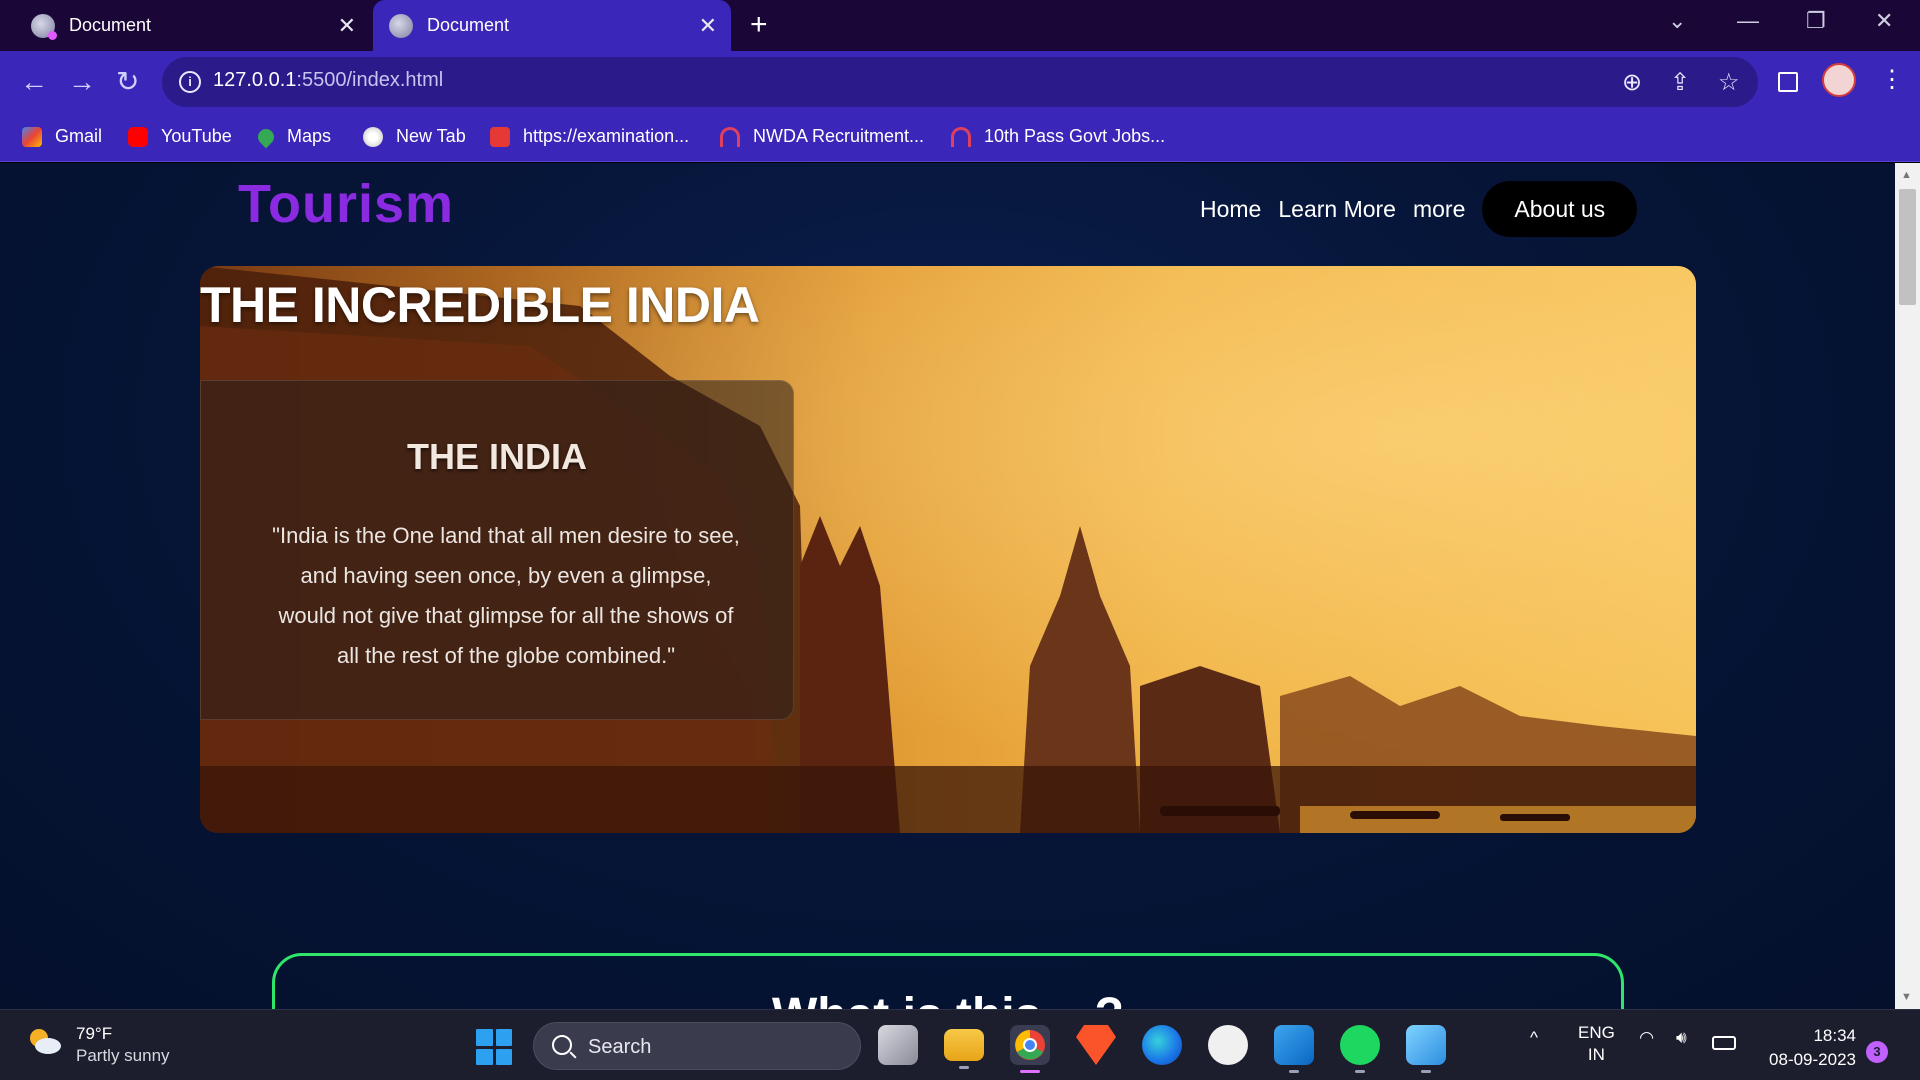 This screenshot has width=1920, height=1080. What do you see at coordinates (1877, 1052) in the screenshot?
I see `notification-badge: 3` at bounding box center [1877, 1052].